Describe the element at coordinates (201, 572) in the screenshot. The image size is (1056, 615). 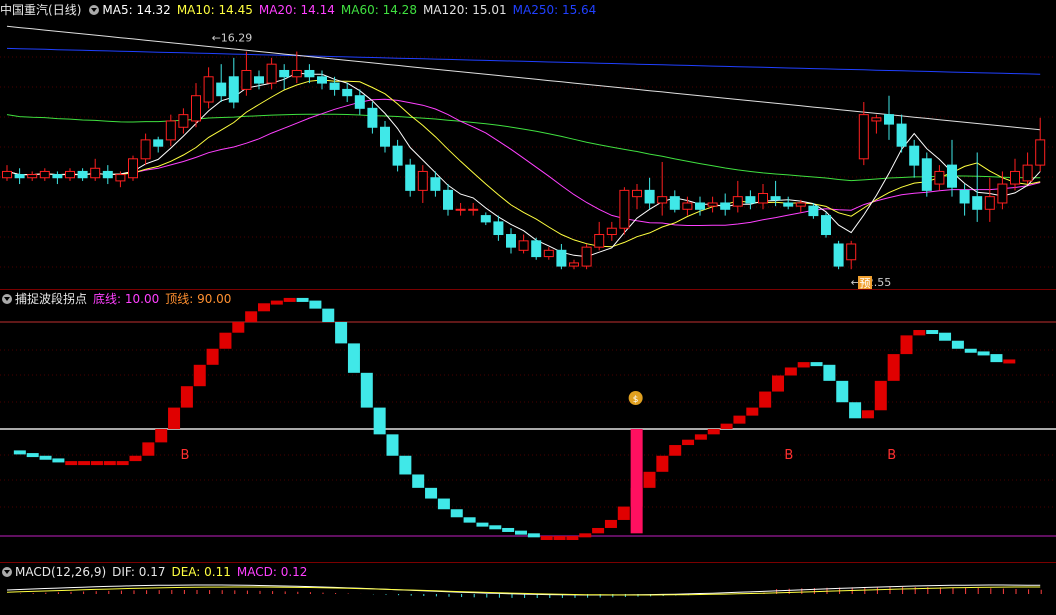
I see `dea-label: DEA: 0.11` at that location.